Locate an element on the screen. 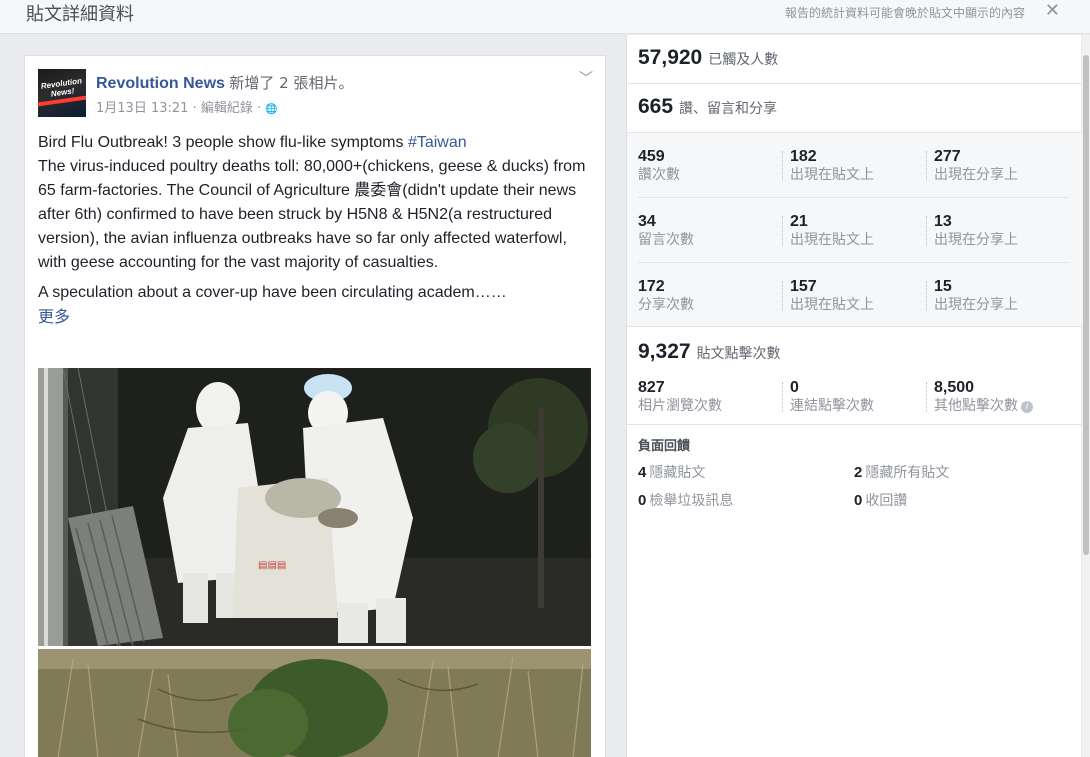  link-clicks: 0 連結點擊次數 is located at coordinates (832, 397).